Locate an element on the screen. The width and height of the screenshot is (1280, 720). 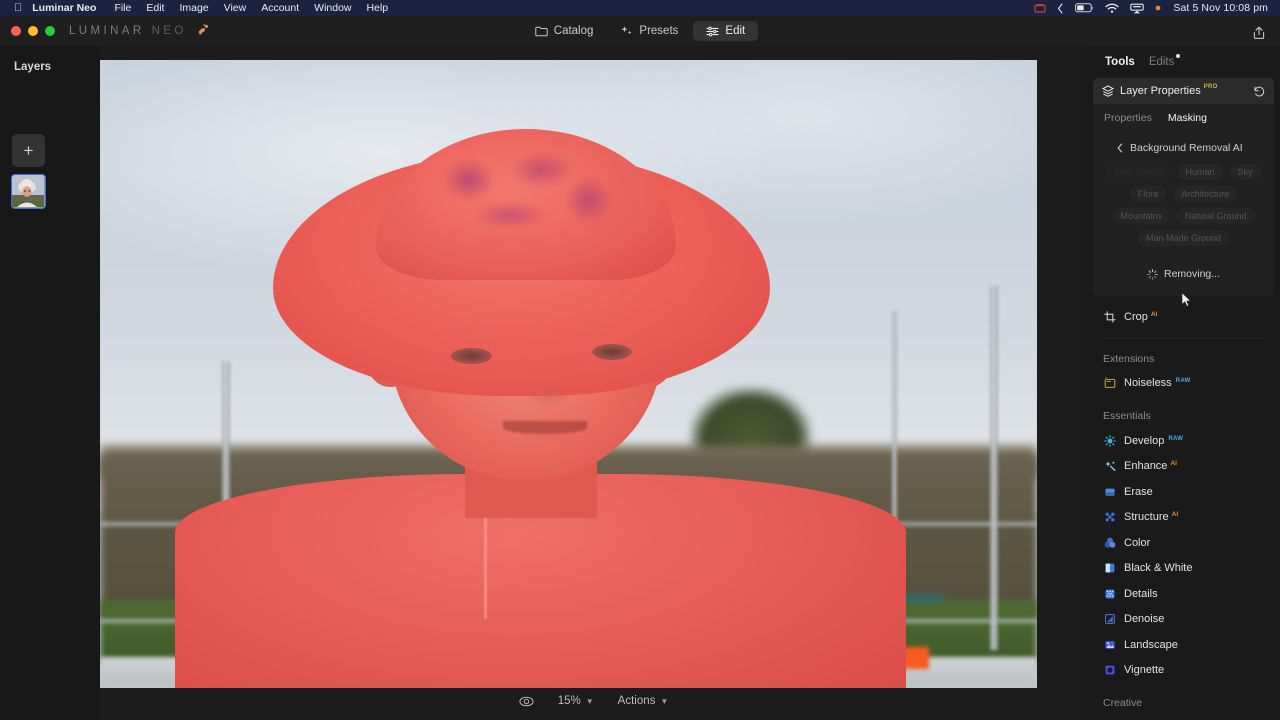
tool-color-label: Color is located at coordinates (1137, 542).